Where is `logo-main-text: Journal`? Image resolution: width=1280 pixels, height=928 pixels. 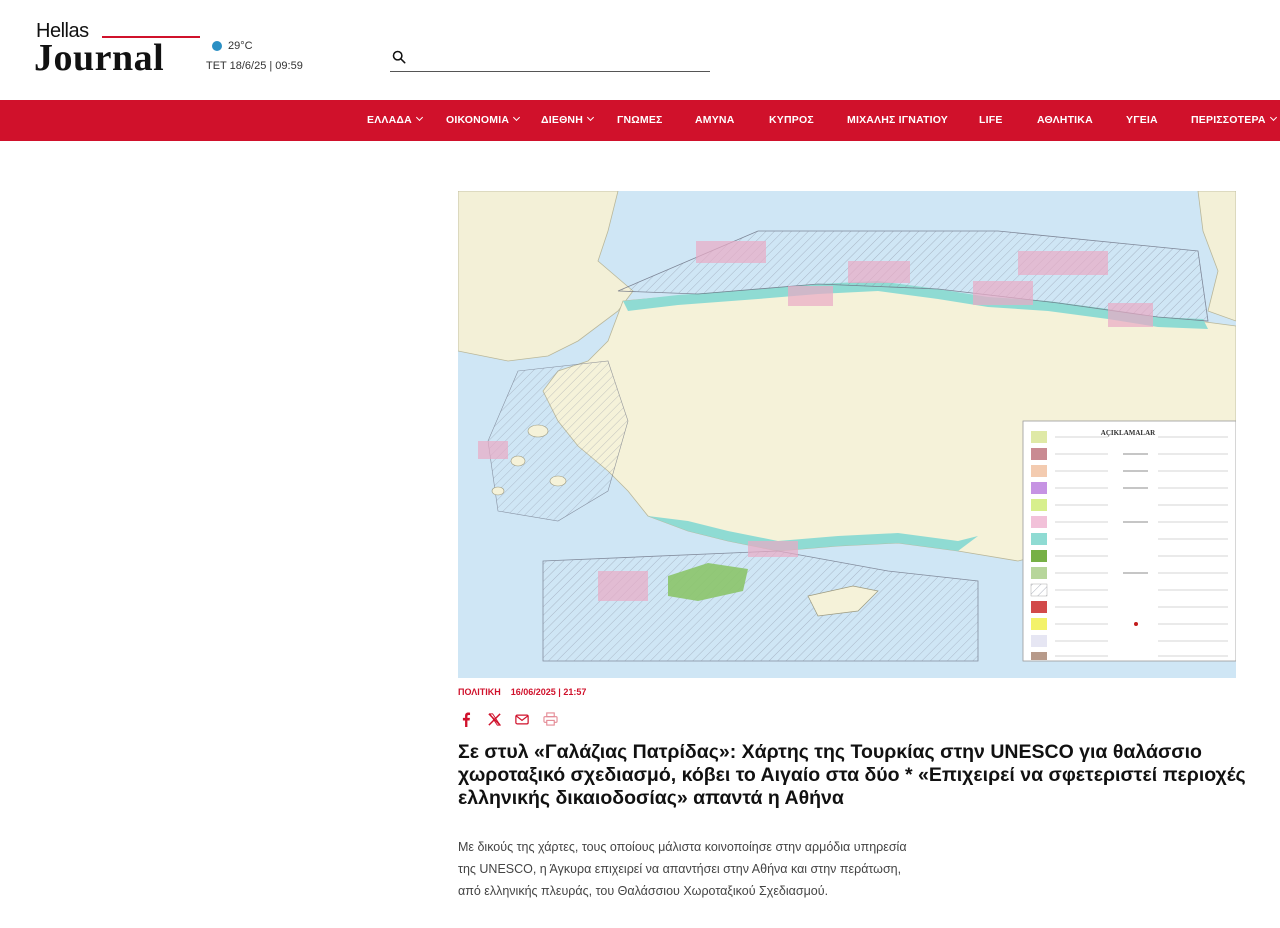
logo-main-text: Journal is located at coordinates (99, 58).